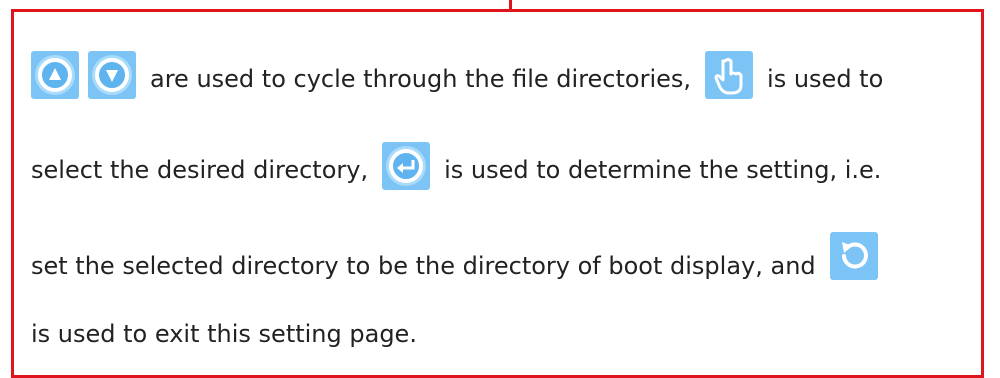 The height and width of the screenshot is (378, 1000). I want to click on return-icon, so click(853, 256).